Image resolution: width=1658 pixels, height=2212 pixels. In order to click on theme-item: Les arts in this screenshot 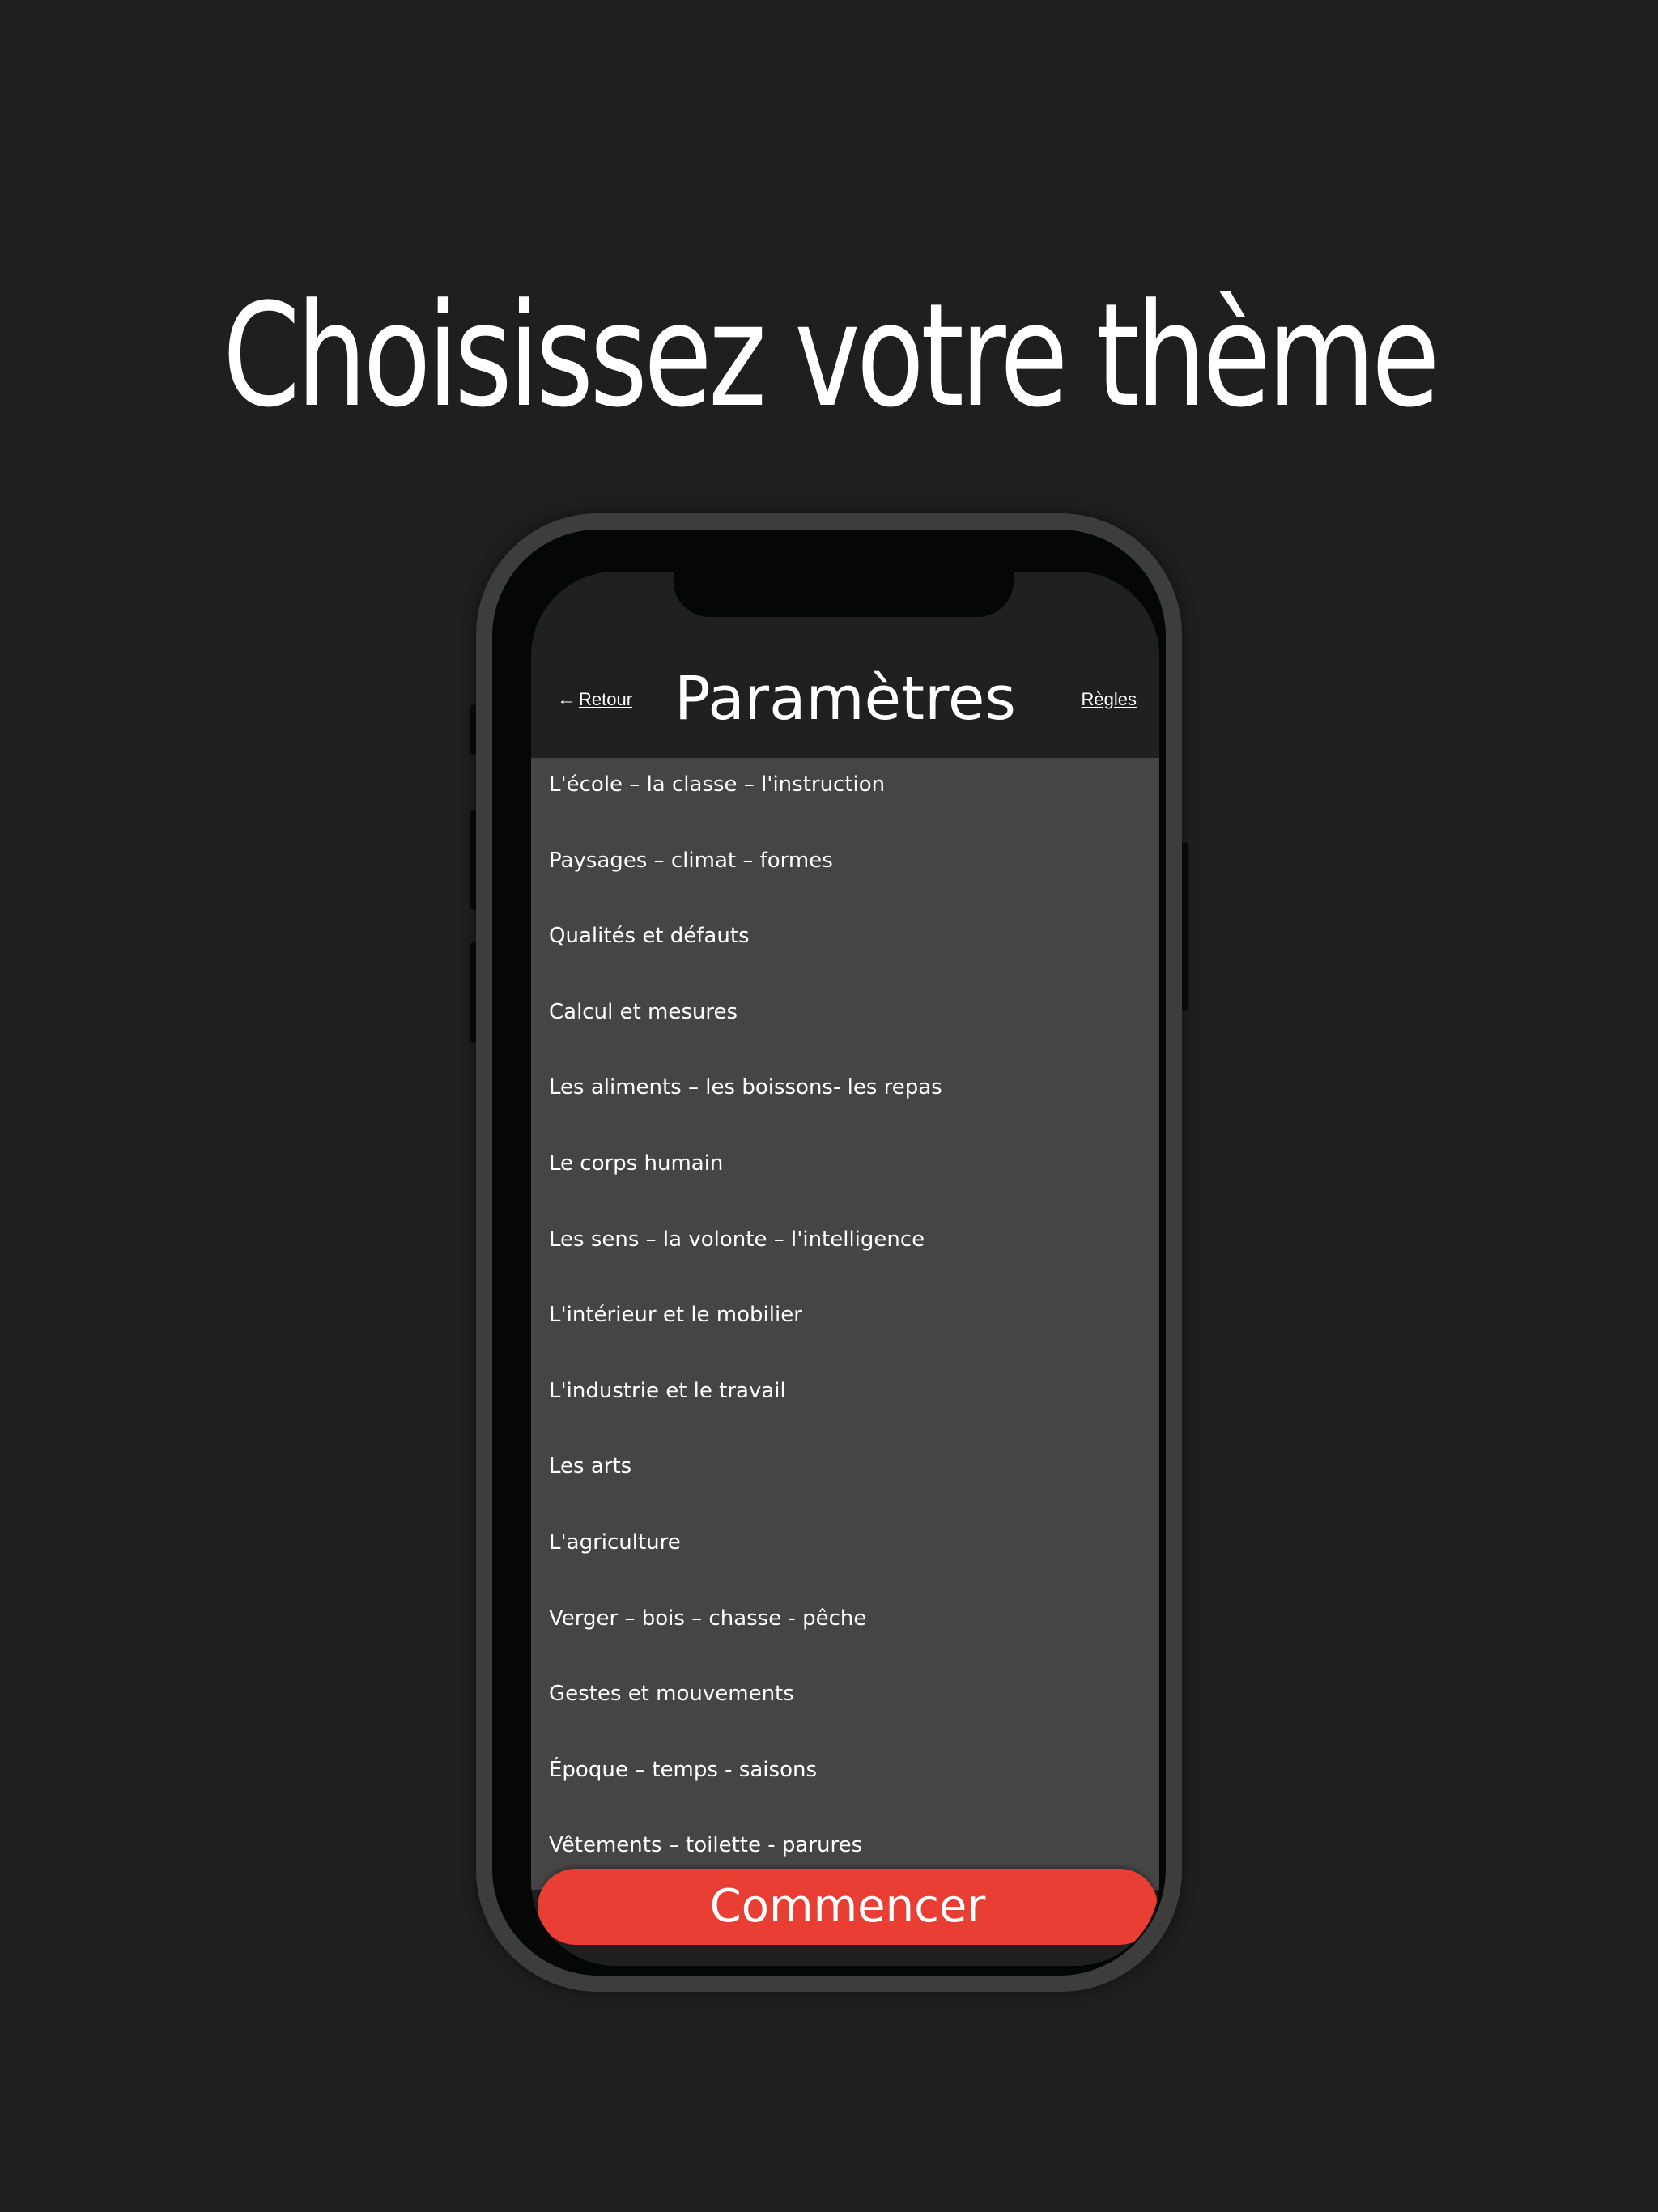, I will do `click(845, 1478)`.